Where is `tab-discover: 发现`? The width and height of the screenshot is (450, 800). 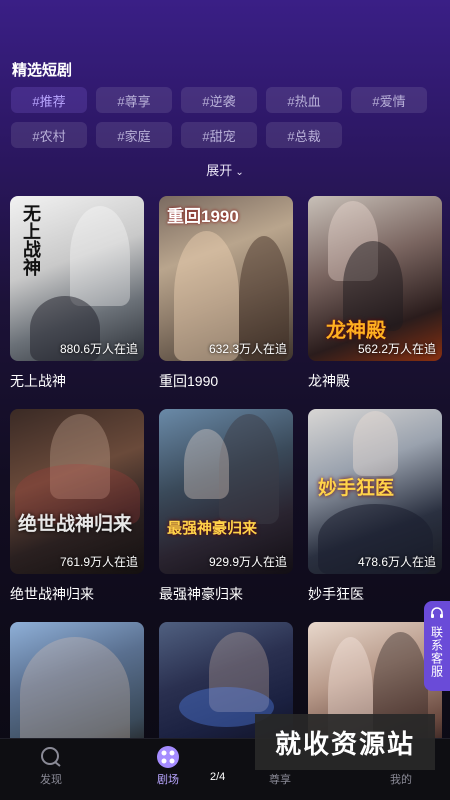
tab-discover: 发现 is located at coordinates (51, 766).